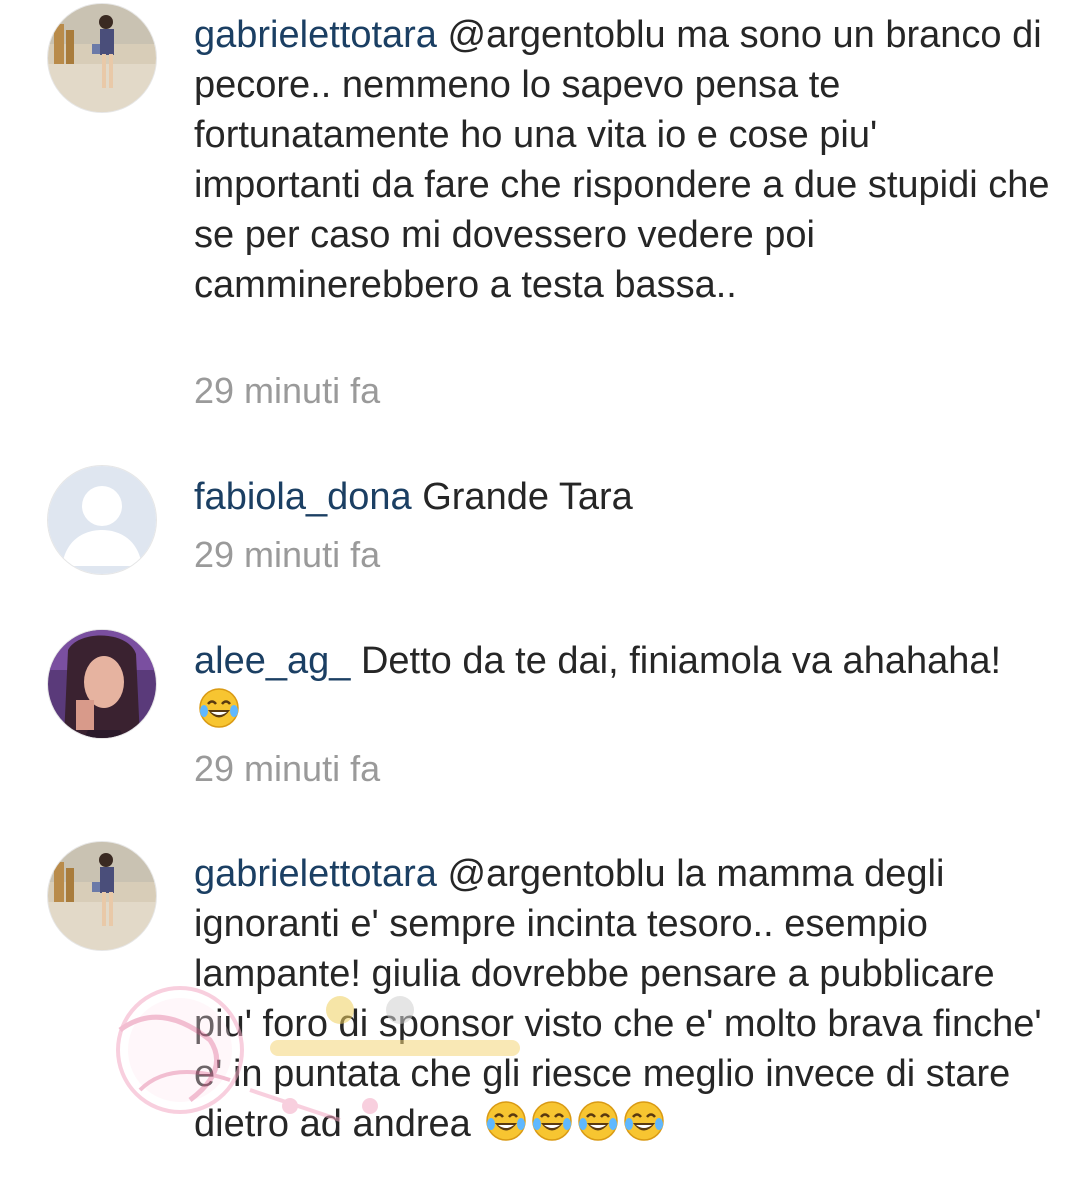 The width and height of the screenshot is (1087, 1200). I want to click on default-user-icon, so click(102, 520).